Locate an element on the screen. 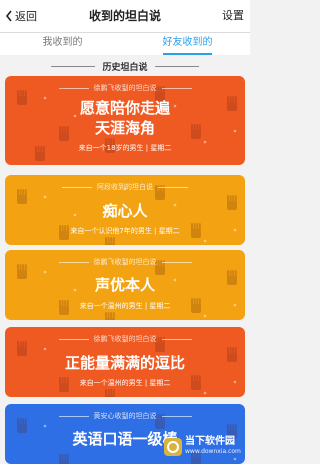 This screenshot has height=464, width=320. active-tab-indicator is located at coordinates (187, 54).